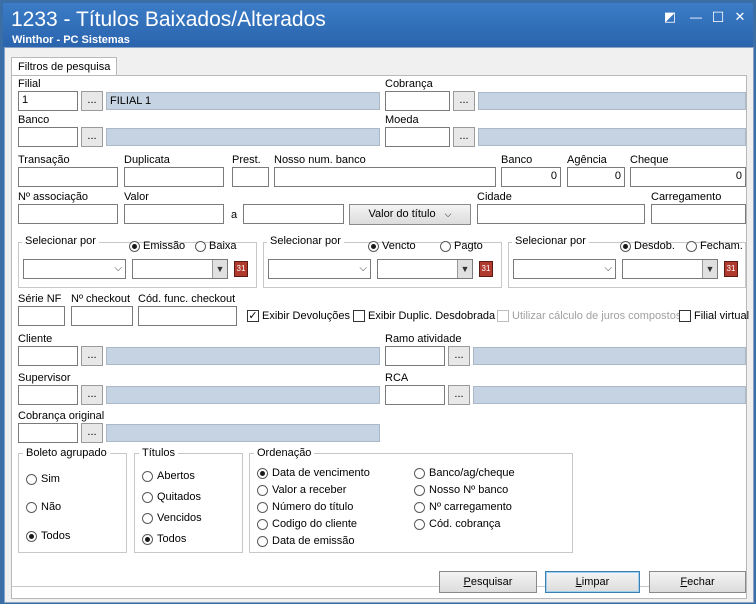 Image resolution: width=756 pixels, height=604 pixels. Describe the element at coordinates (48, 433) in the screenshot. I see `cobranca-original-code-input` at that location.